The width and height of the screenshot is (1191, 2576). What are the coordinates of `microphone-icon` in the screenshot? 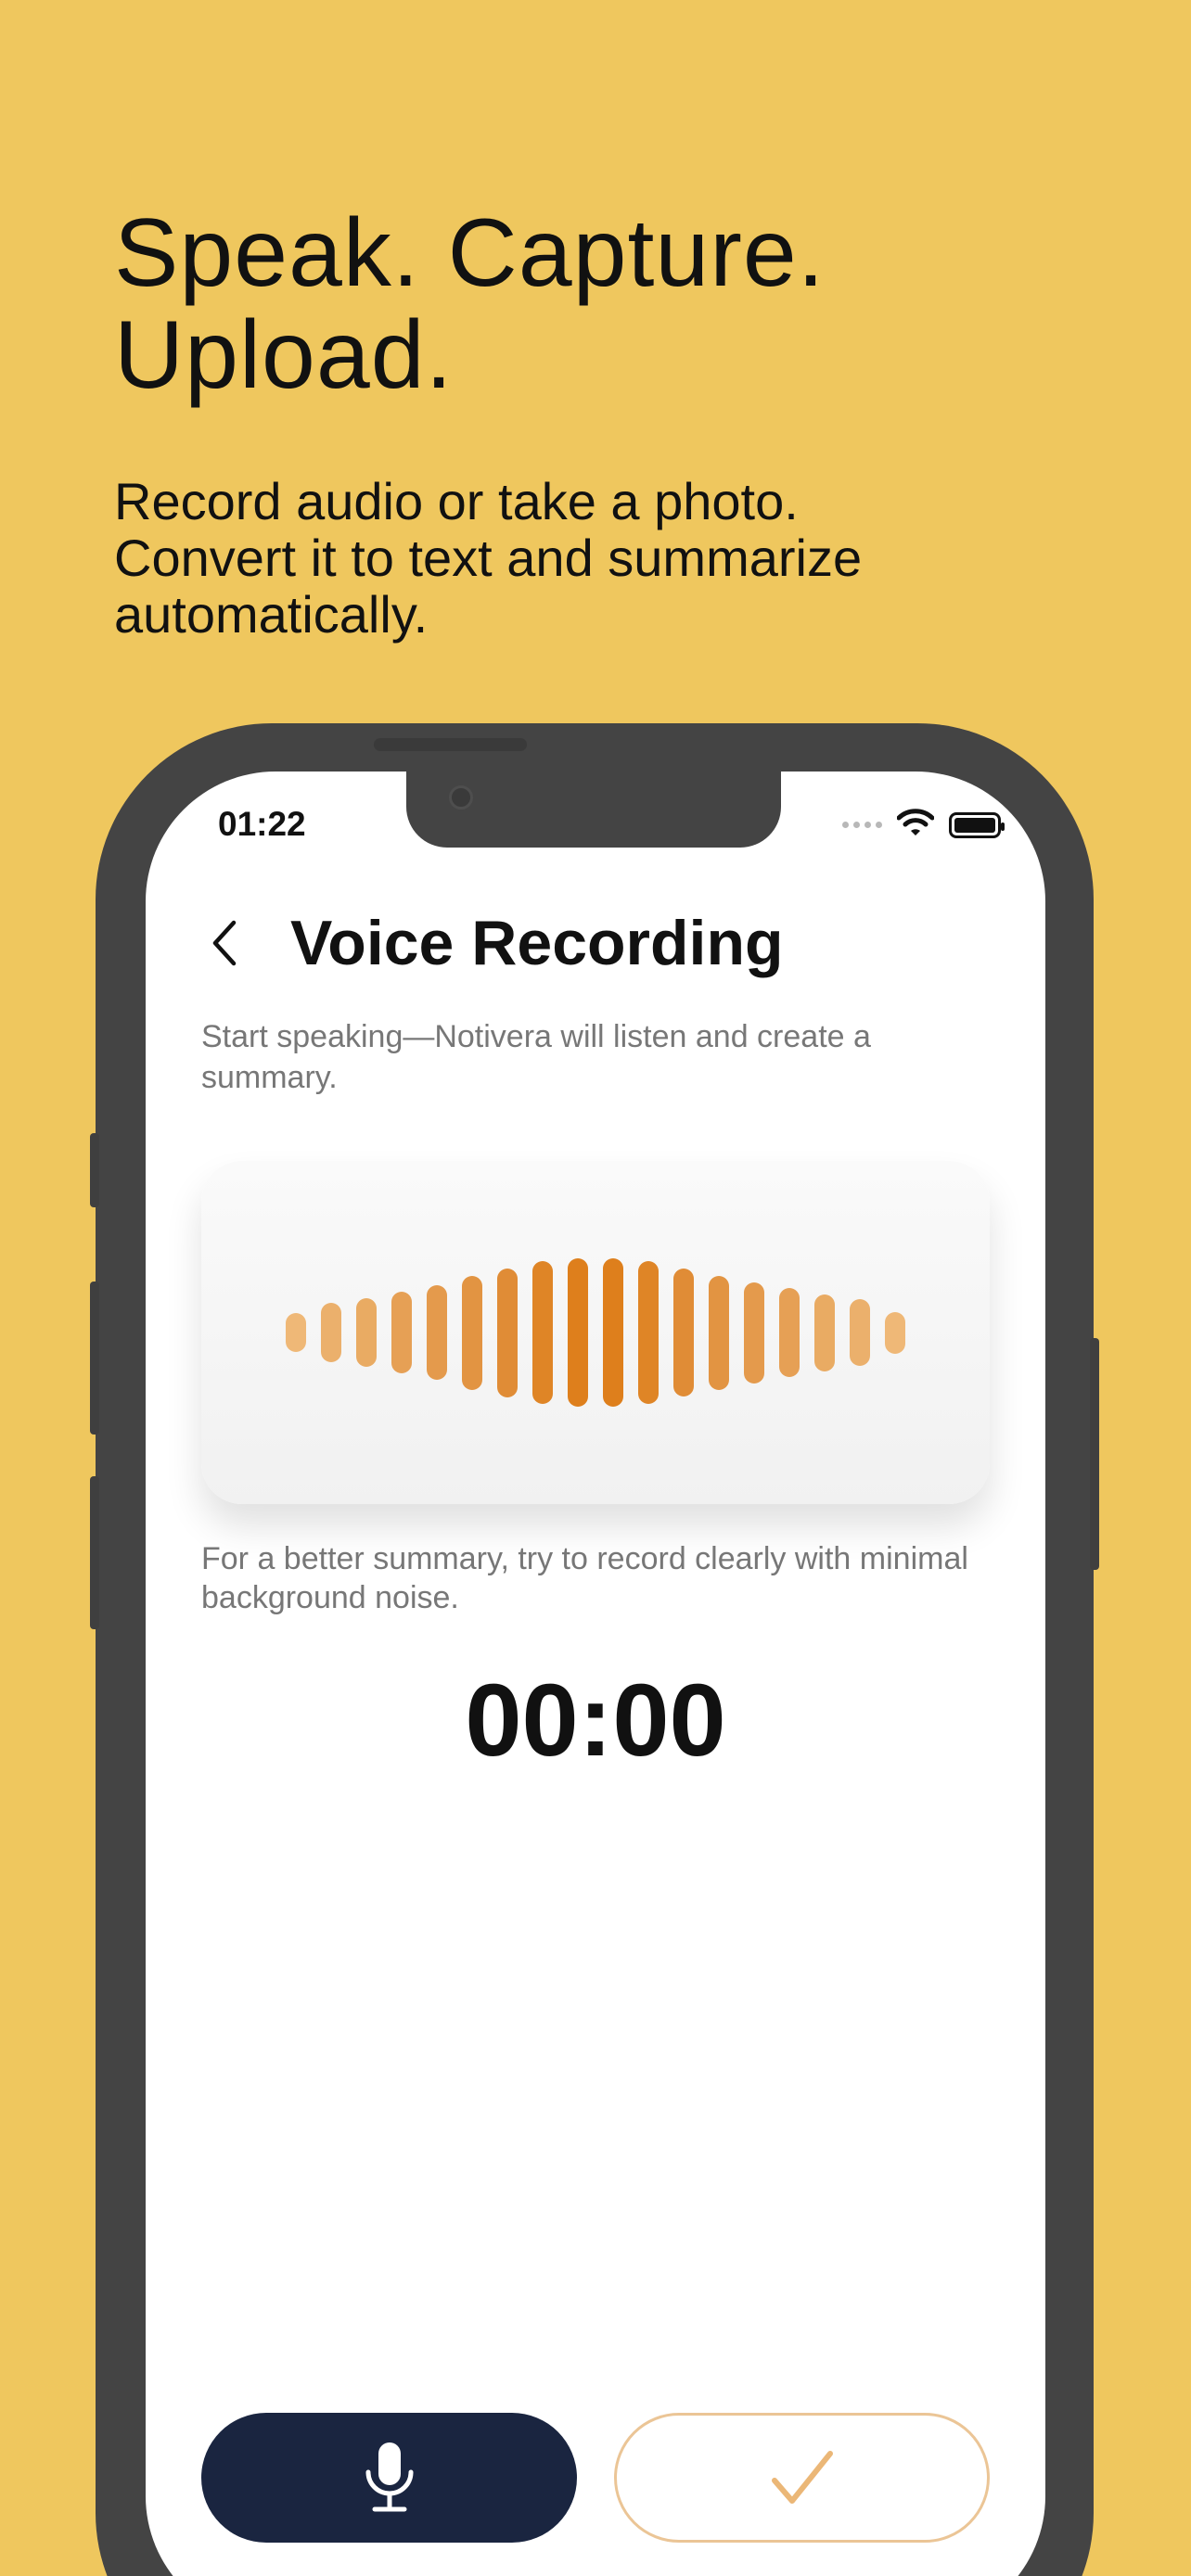 It's located at (389, 2477).